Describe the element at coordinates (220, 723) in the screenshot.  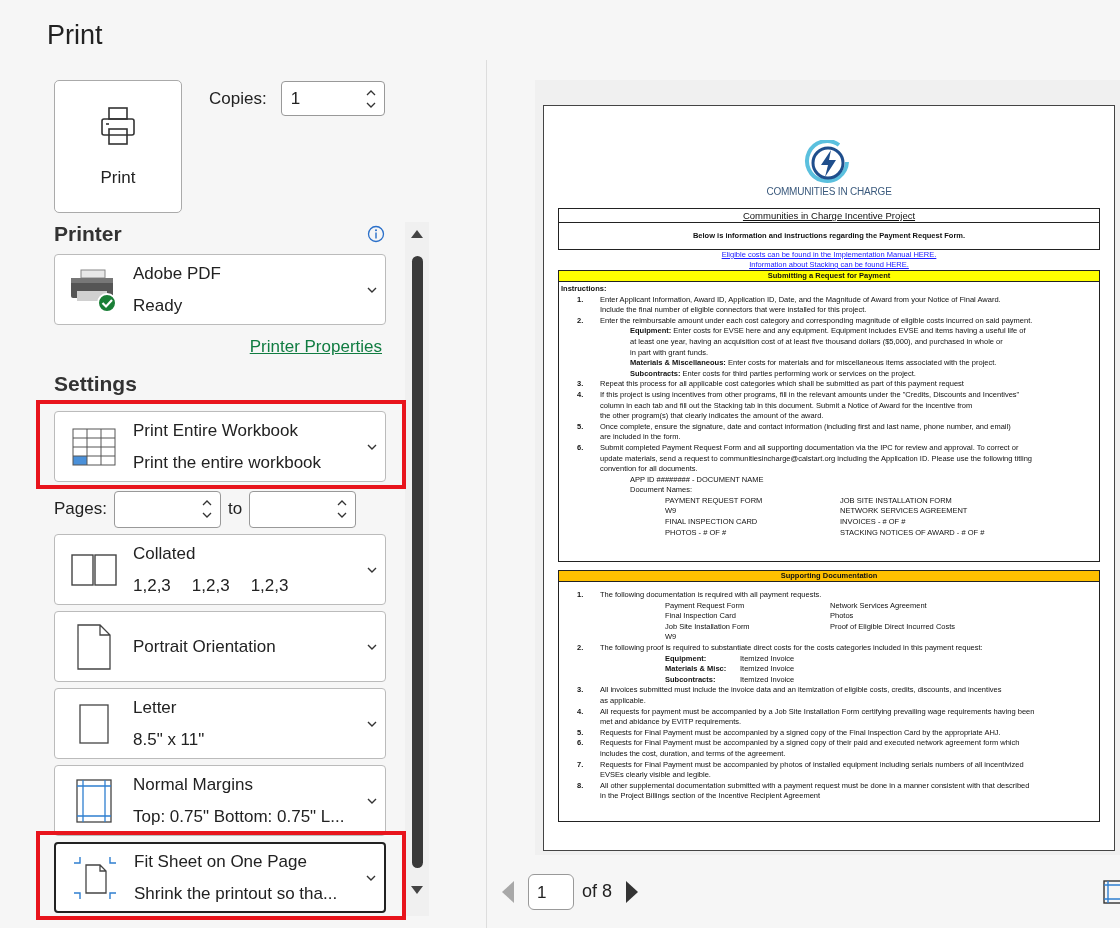
I see `setting-dropdown: Letter 8.5" x 11"` at that location.